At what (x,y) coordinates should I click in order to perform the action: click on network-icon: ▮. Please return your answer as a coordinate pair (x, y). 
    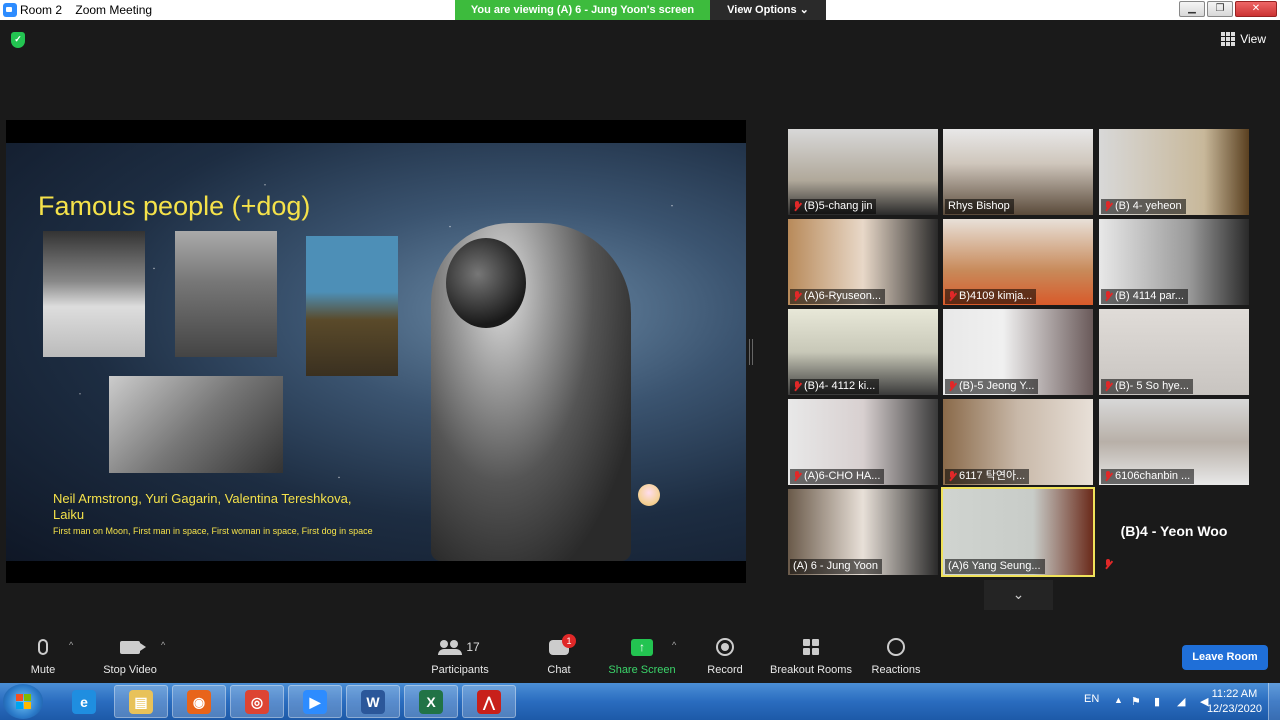
    Looking at the image, I should click on (1160, 701).